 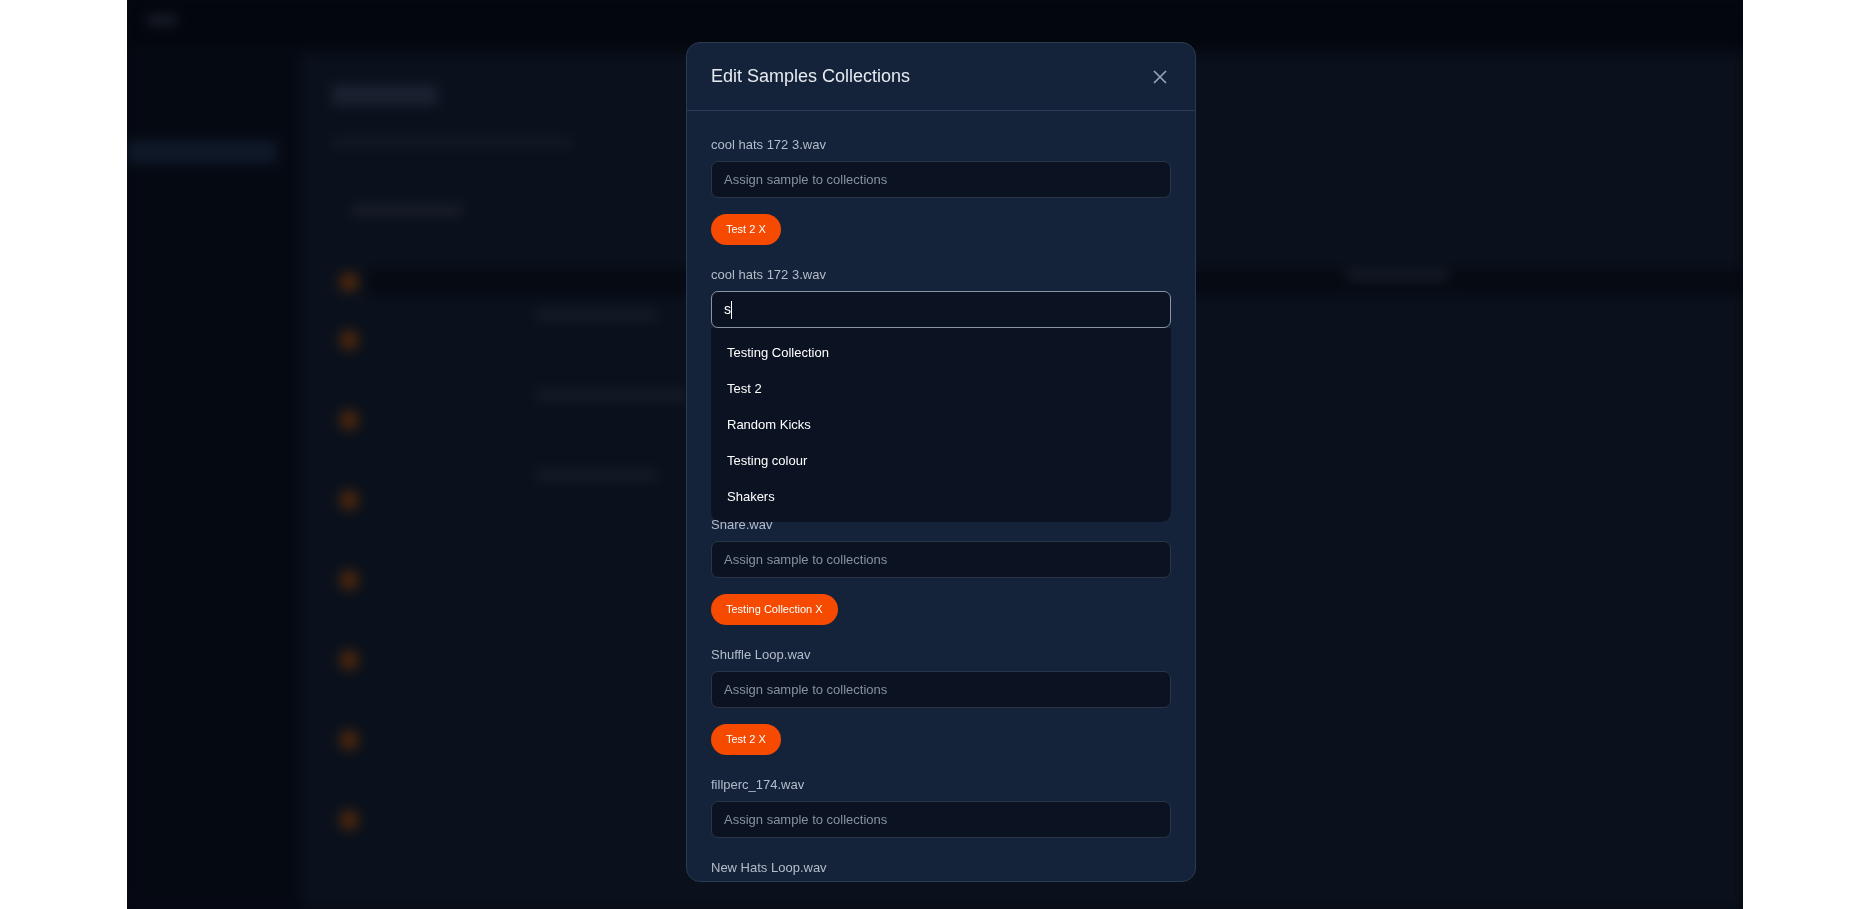 I want to click on collection-input: s, so click(x=941, y=309).